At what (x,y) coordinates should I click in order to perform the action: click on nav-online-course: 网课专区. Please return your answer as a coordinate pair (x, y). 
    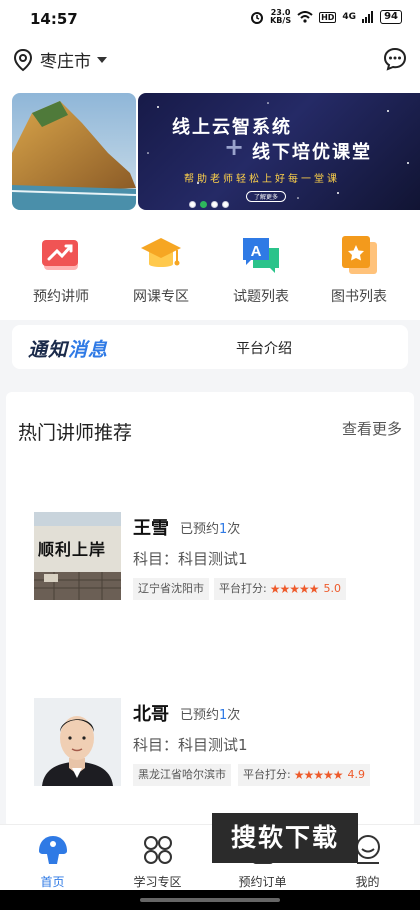
    Looking at the image, I should click on (161, 269).